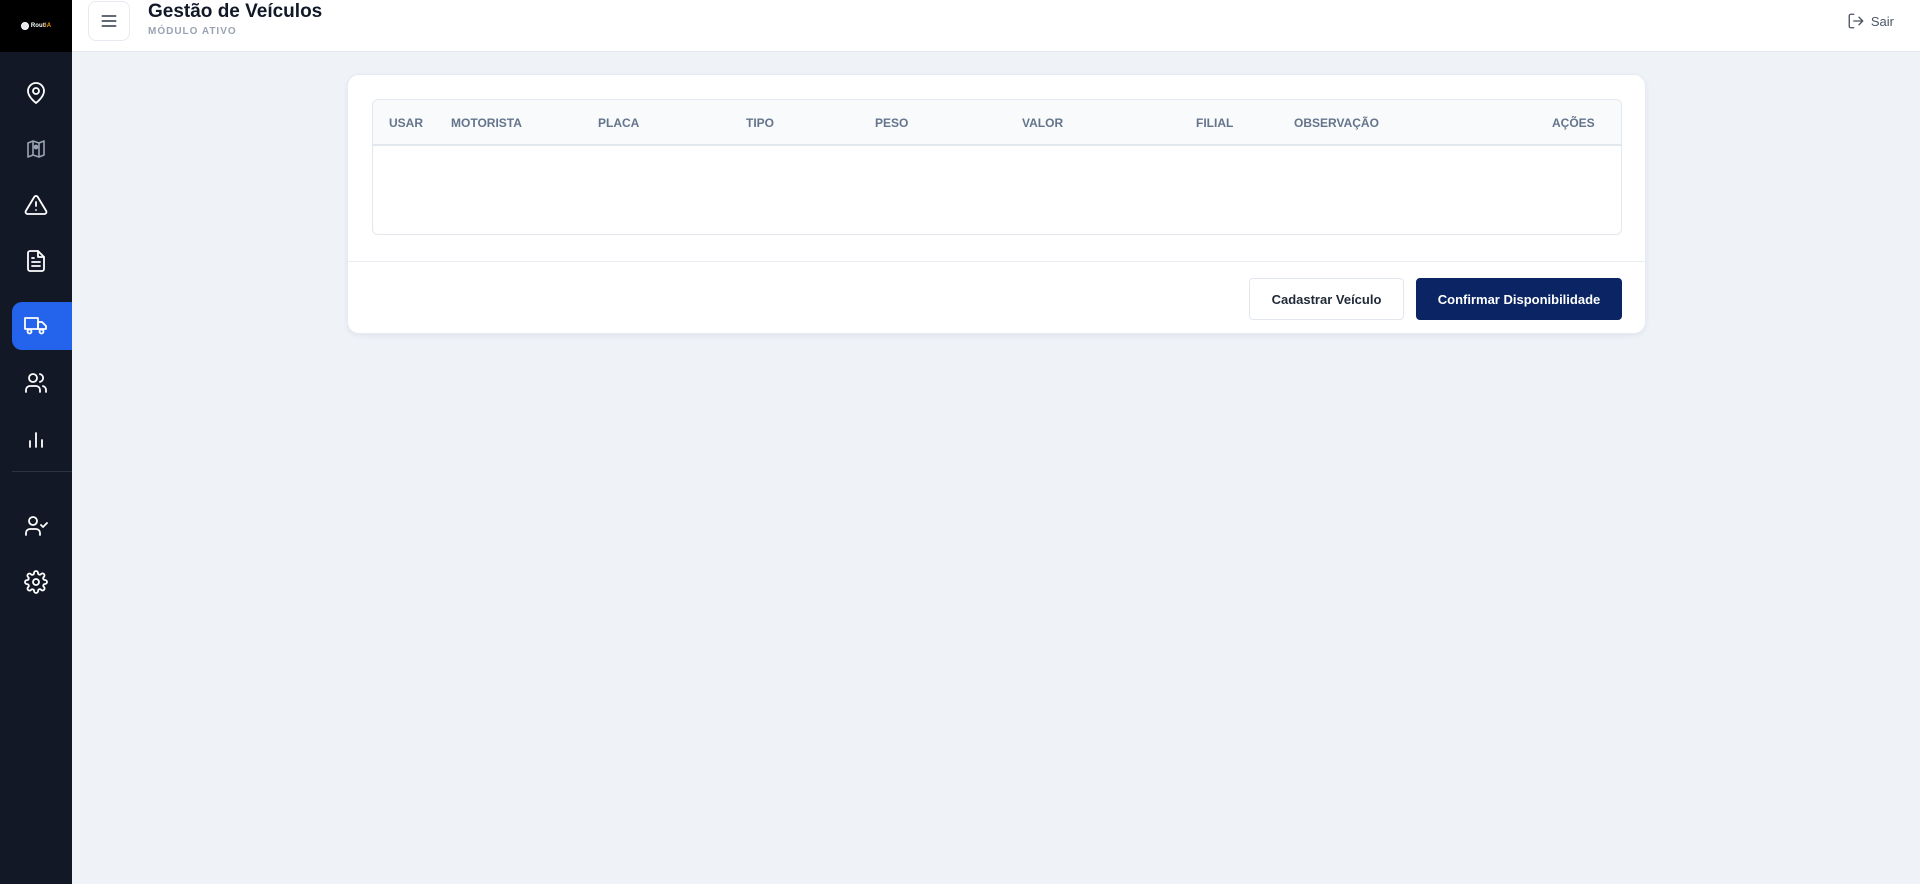 The height and width of the screenshot is (884, 1920). I want to click on sidebar-item-reports, so click(42, 439).